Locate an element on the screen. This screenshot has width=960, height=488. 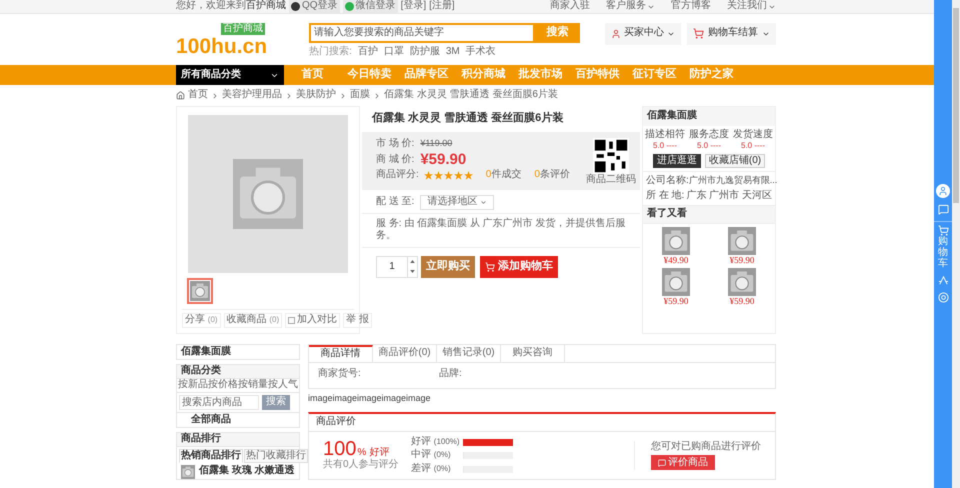
store-name: 佰露集面膜 is located at coordinates (709, 116).